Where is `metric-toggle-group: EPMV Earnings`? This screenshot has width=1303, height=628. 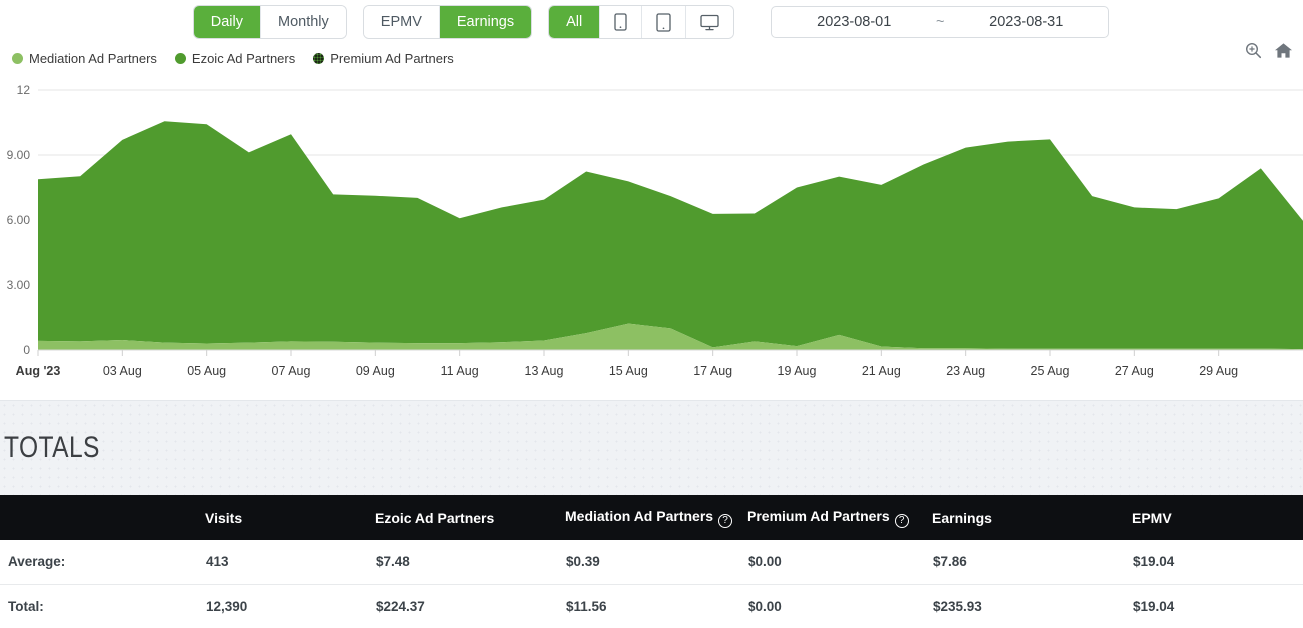
metric-toggle-group: EPMV Earnings is located at coordinates (447, 22).